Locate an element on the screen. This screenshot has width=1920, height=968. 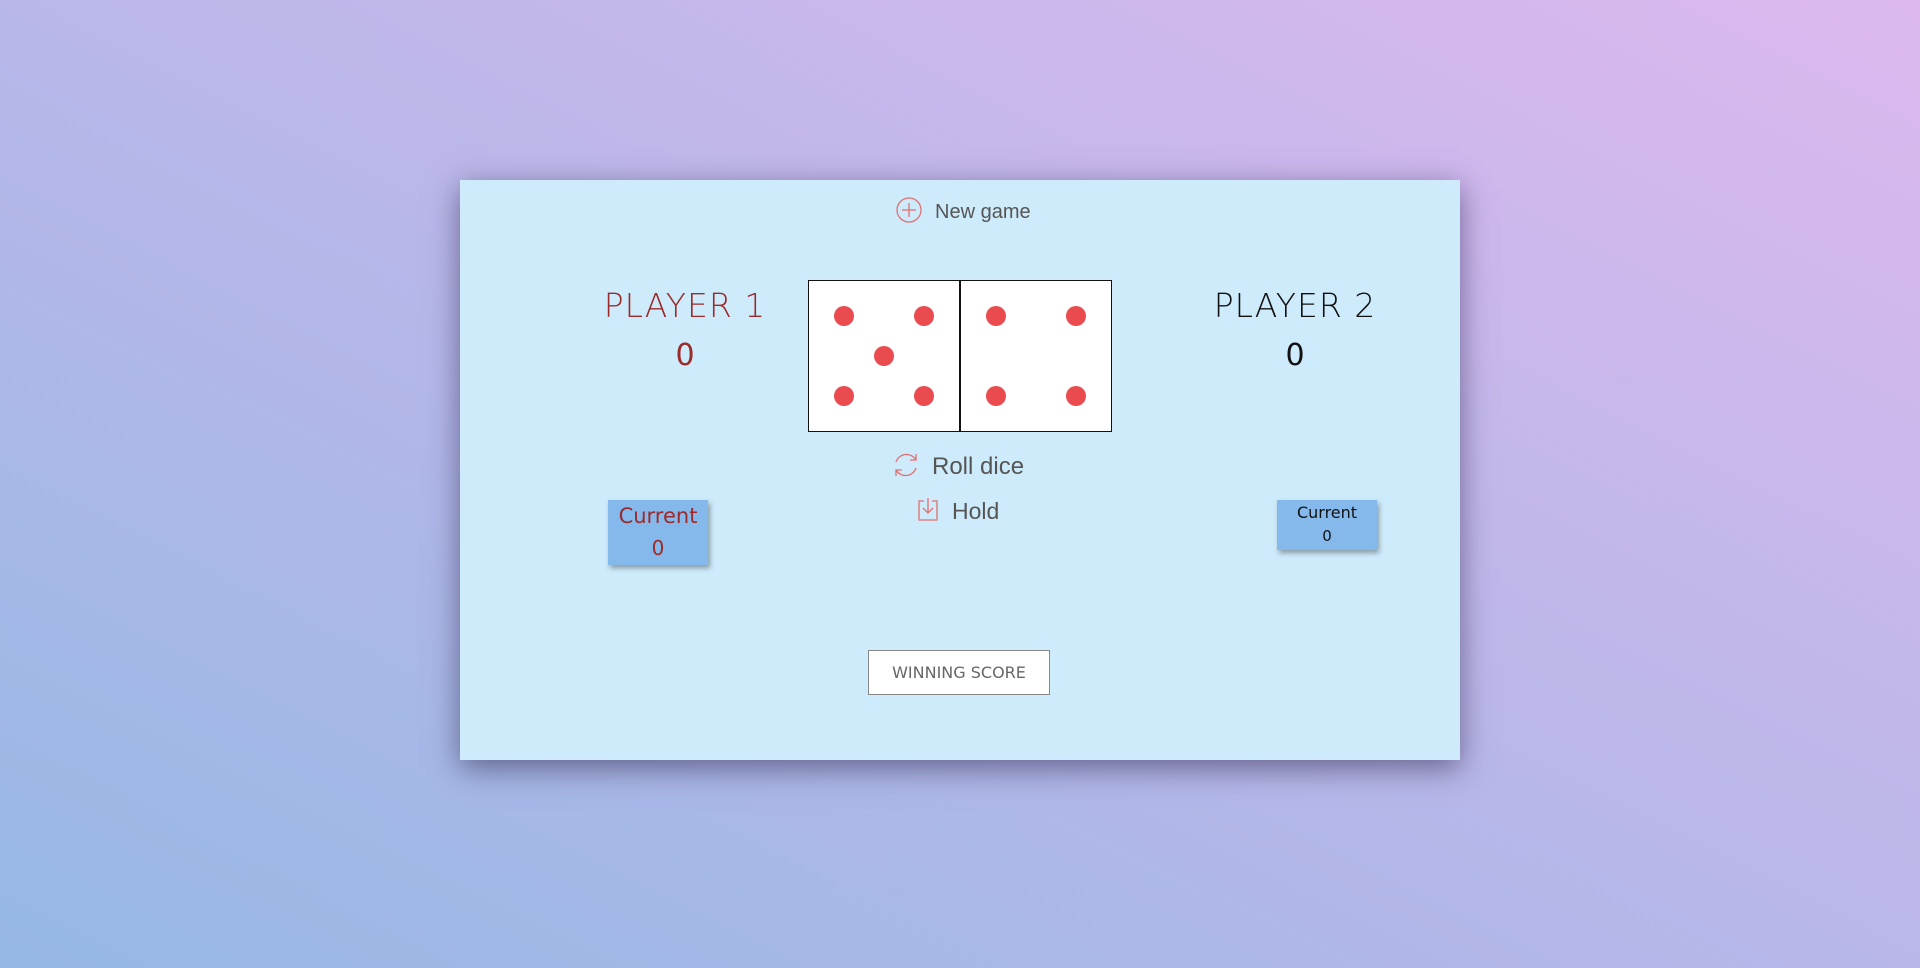
player-1-current-value: 0 is located at coordinates (658, 548).